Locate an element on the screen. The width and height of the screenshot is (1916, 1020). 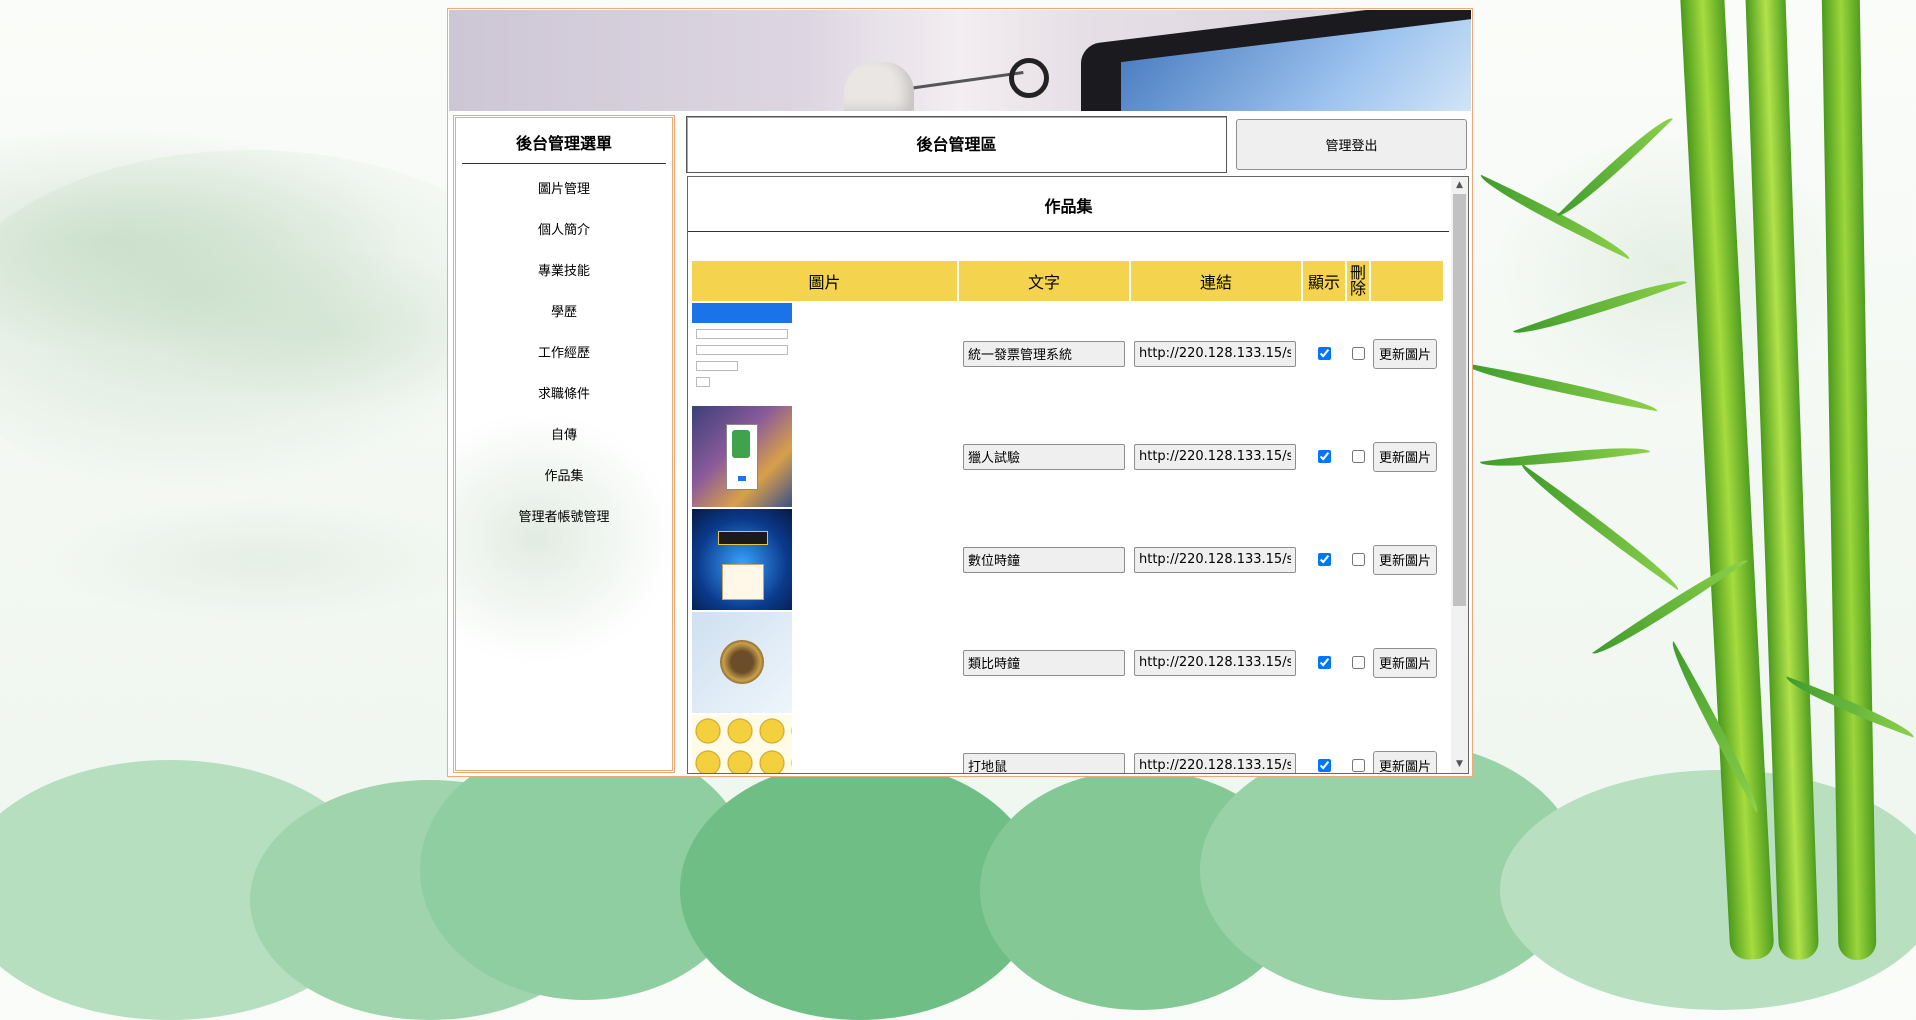
vertical-scrollbar: ▲ ▼ is located at coordinates (1459, 475).